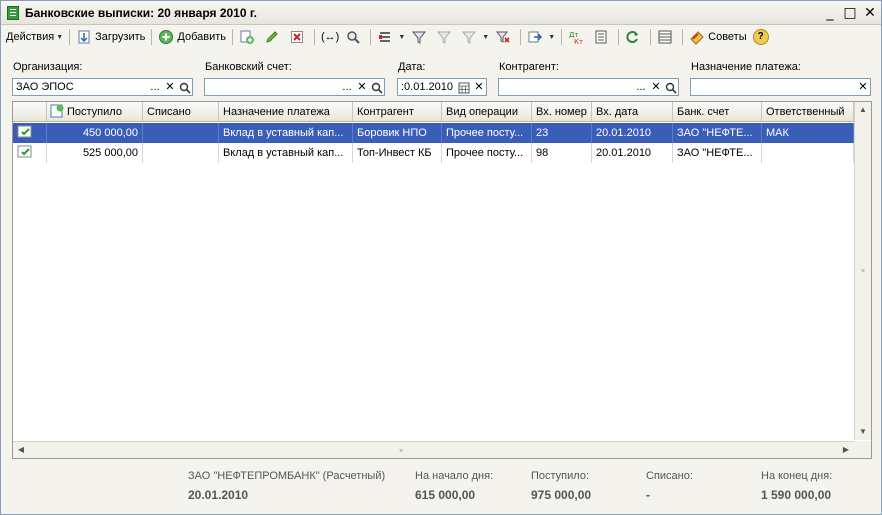  Describe the element at coordinates (808, 133) in the screenshot. I see `cell-responsible: МАК` at that location.